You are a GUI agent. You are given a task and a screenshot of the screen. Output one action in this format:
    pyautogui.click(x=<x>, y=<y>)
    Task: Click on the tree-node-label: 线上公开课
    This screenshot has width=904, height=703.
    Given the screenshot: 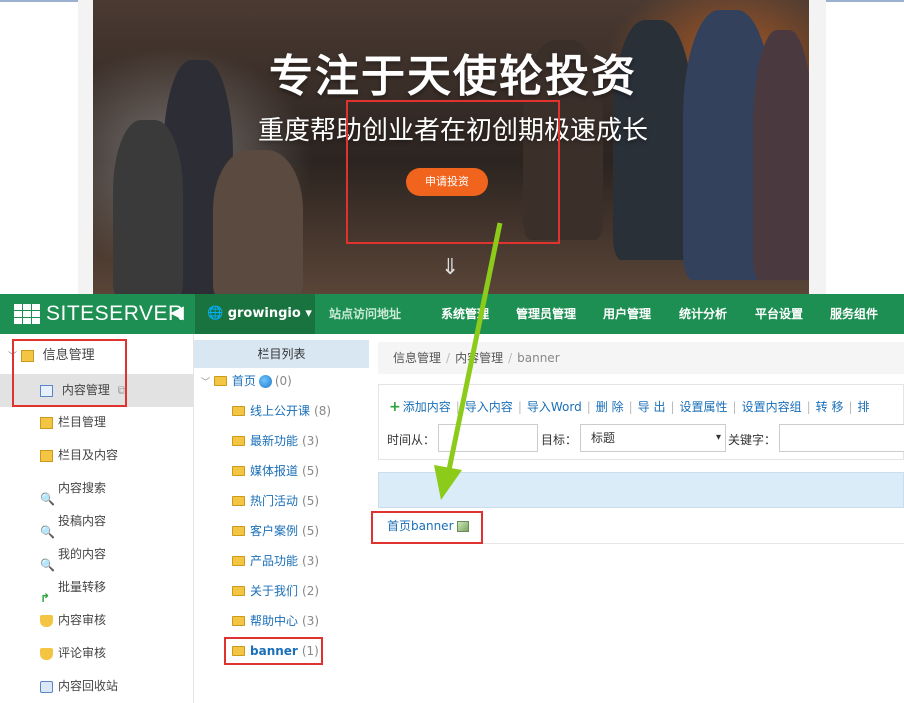 What is the action you would take?
    pyautogui.click(x=280, y=411)
    